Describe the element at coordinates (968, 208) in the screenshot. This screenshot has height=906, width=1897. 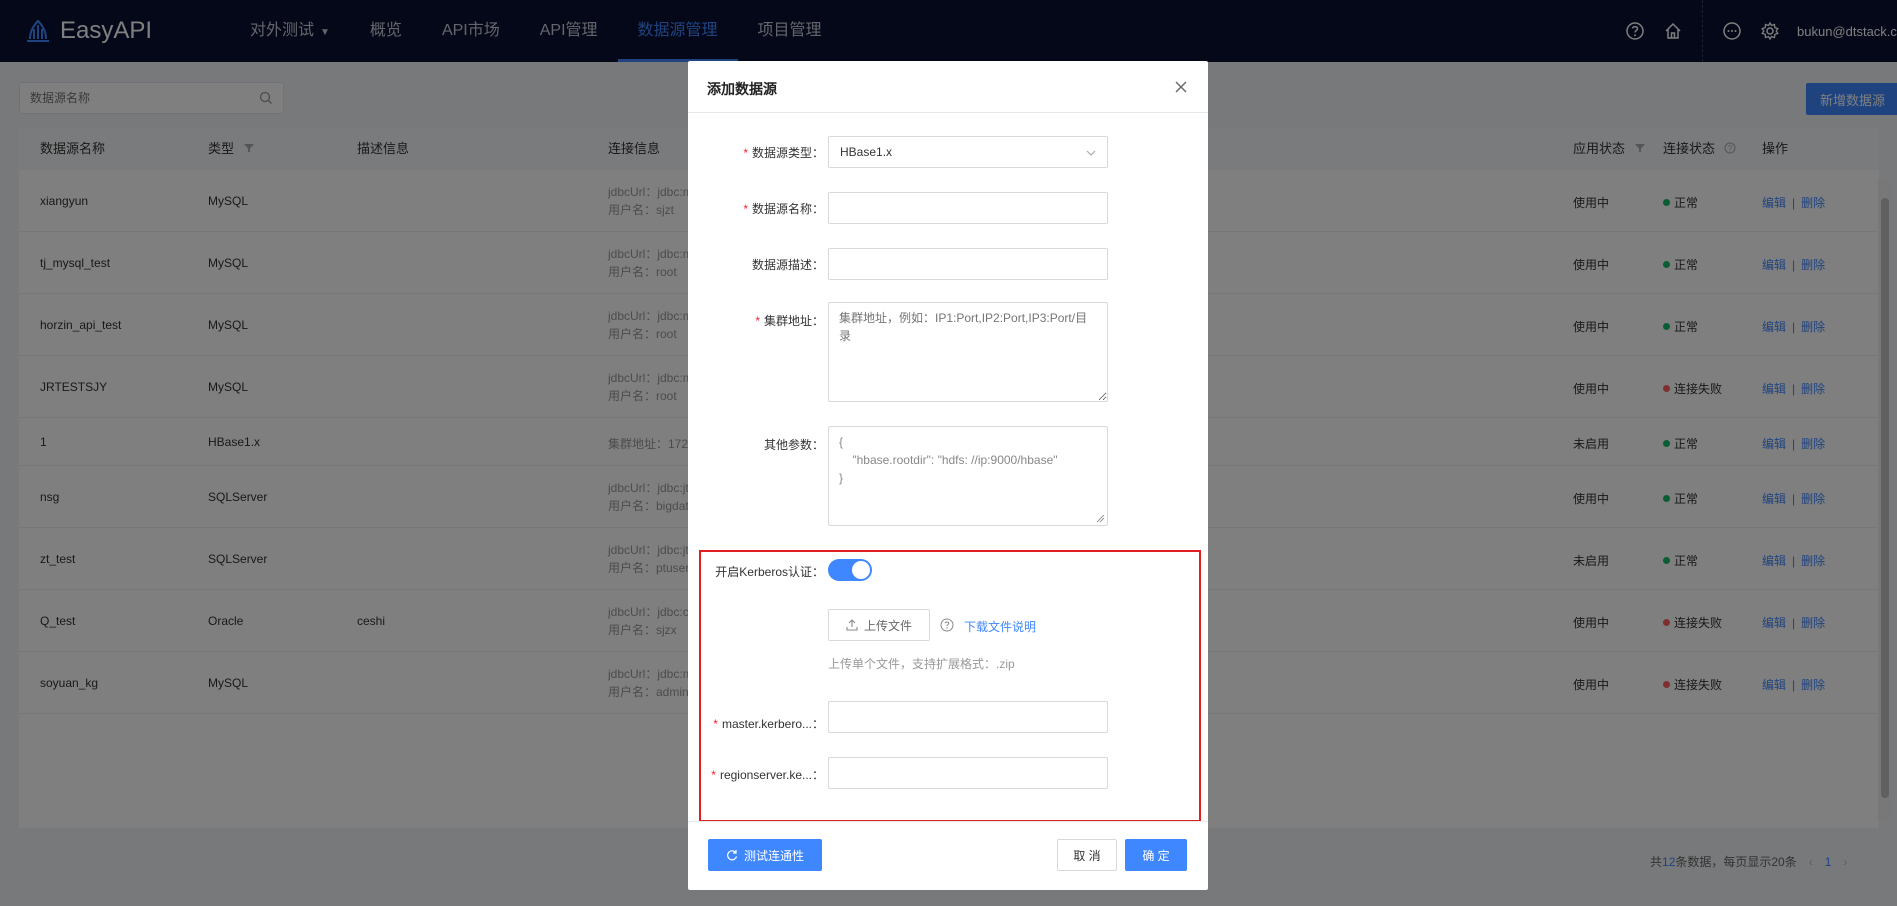
I see `datasource-name-input` at that location.